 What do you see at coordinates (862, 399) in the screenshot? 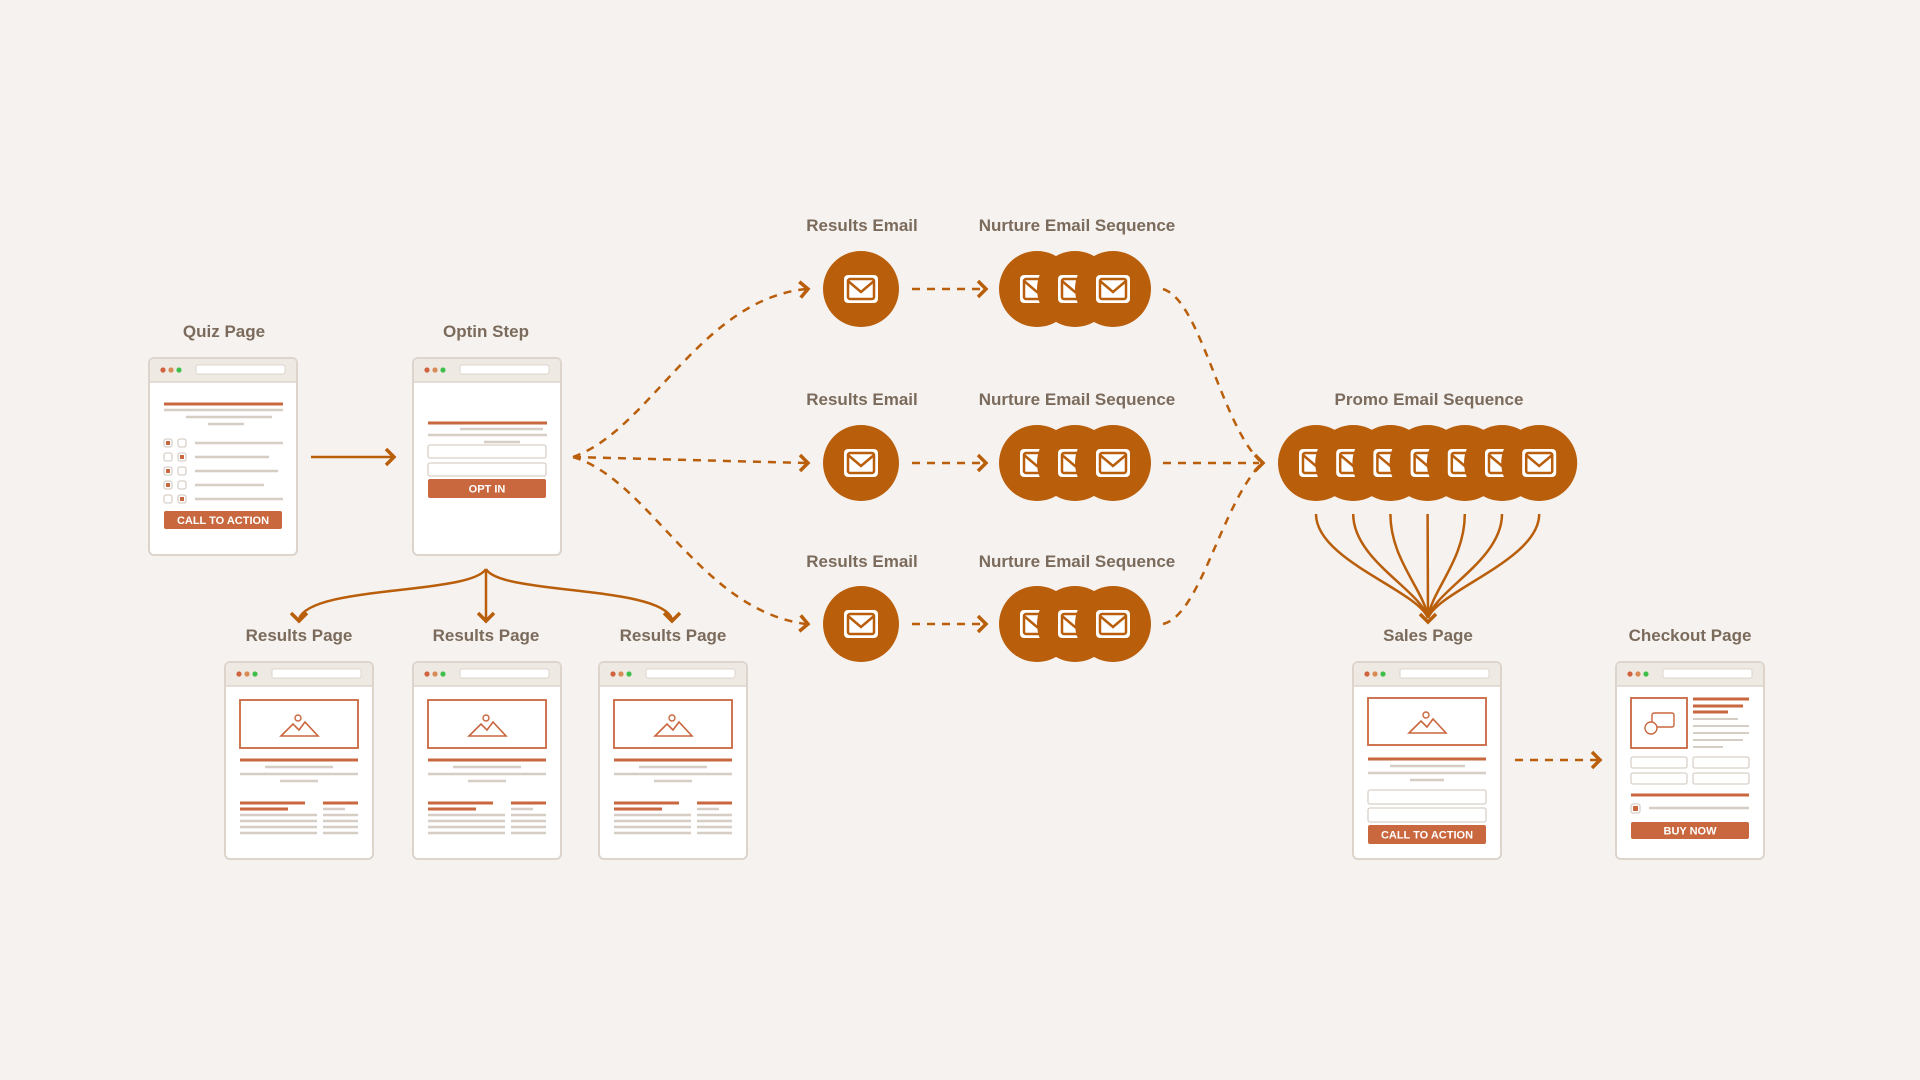
I see `results-email-label-2: Results Email` at bounding box center [862, 399].